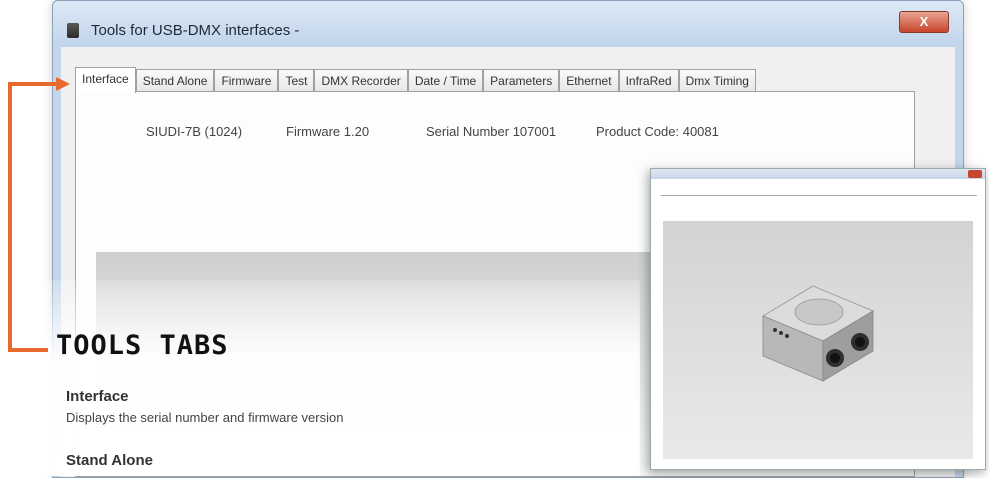 This screenshot has height=478, width=989. What do you see at coordinates (589, 80) in the screenshot?
I see `tab-ethernet: Ethernet` at bounding box center [589, 80].